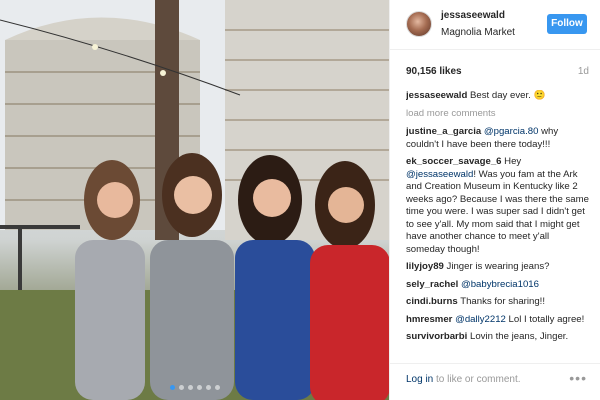 This screenshot has width=600, height=400. What do you see at coordinates (436, 95) in the screenshot?
I see `caption-username: jessaseewald` at bounding box center [436, 95].